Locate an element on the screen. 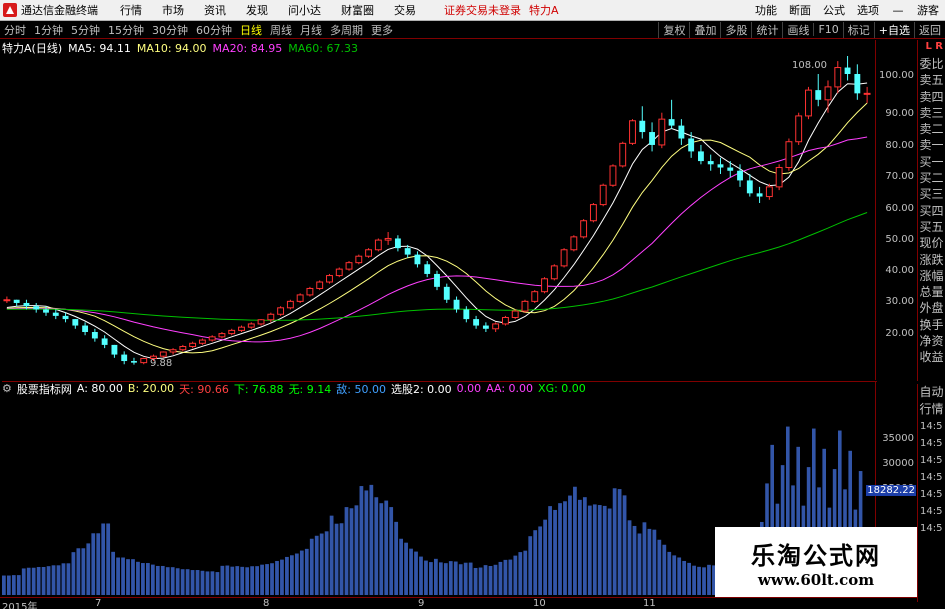 The width and height of the screenshot is (945, 609). tab-15min: 15分钟 is located at coordinates (126, 30).